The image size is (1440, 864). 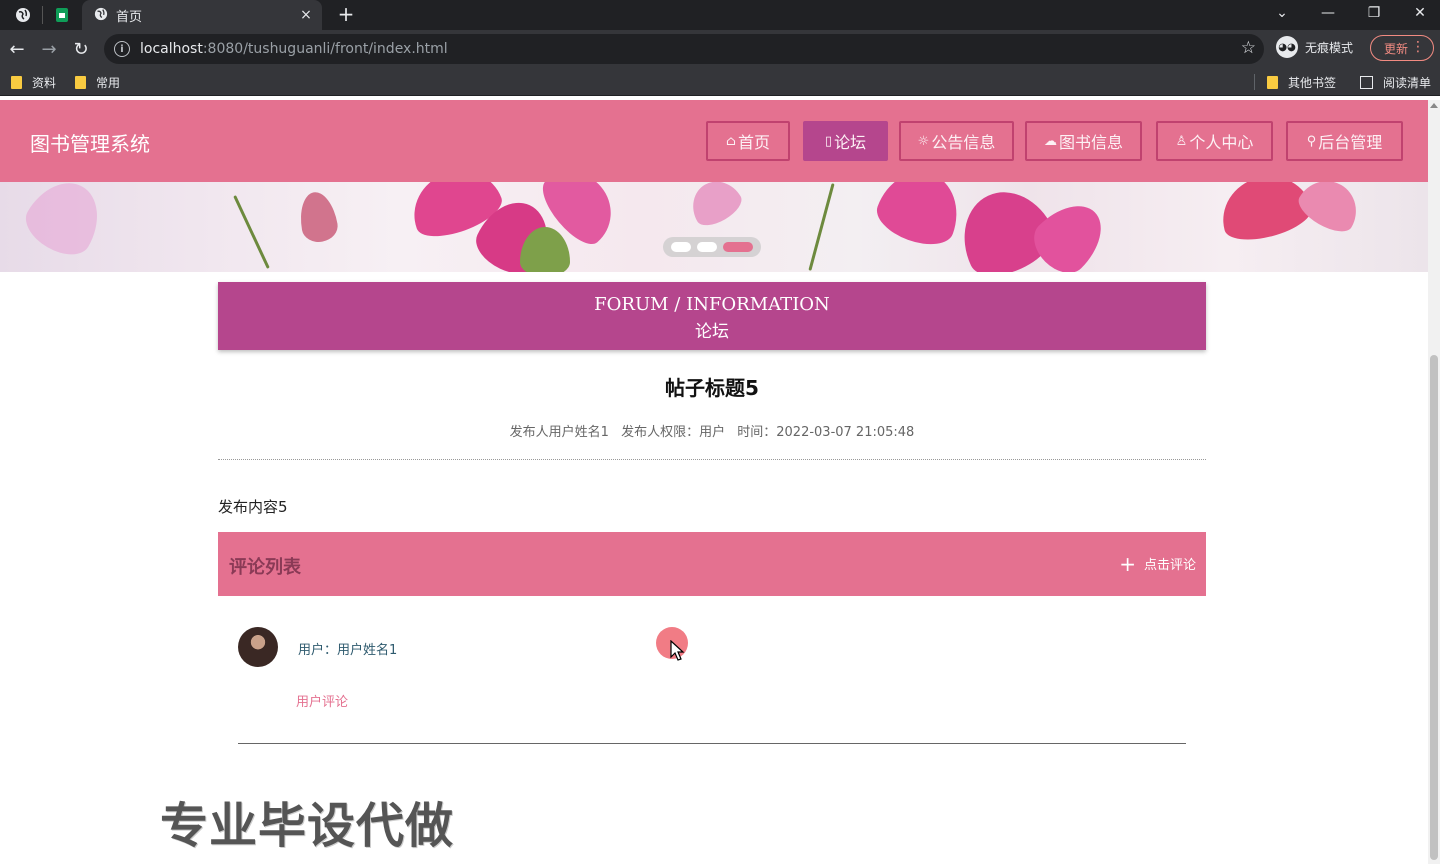 What do you see at coordinates (81, 49) in the screenshot?
I see `reload-icon: ↻` at bounding box center [81, 49].